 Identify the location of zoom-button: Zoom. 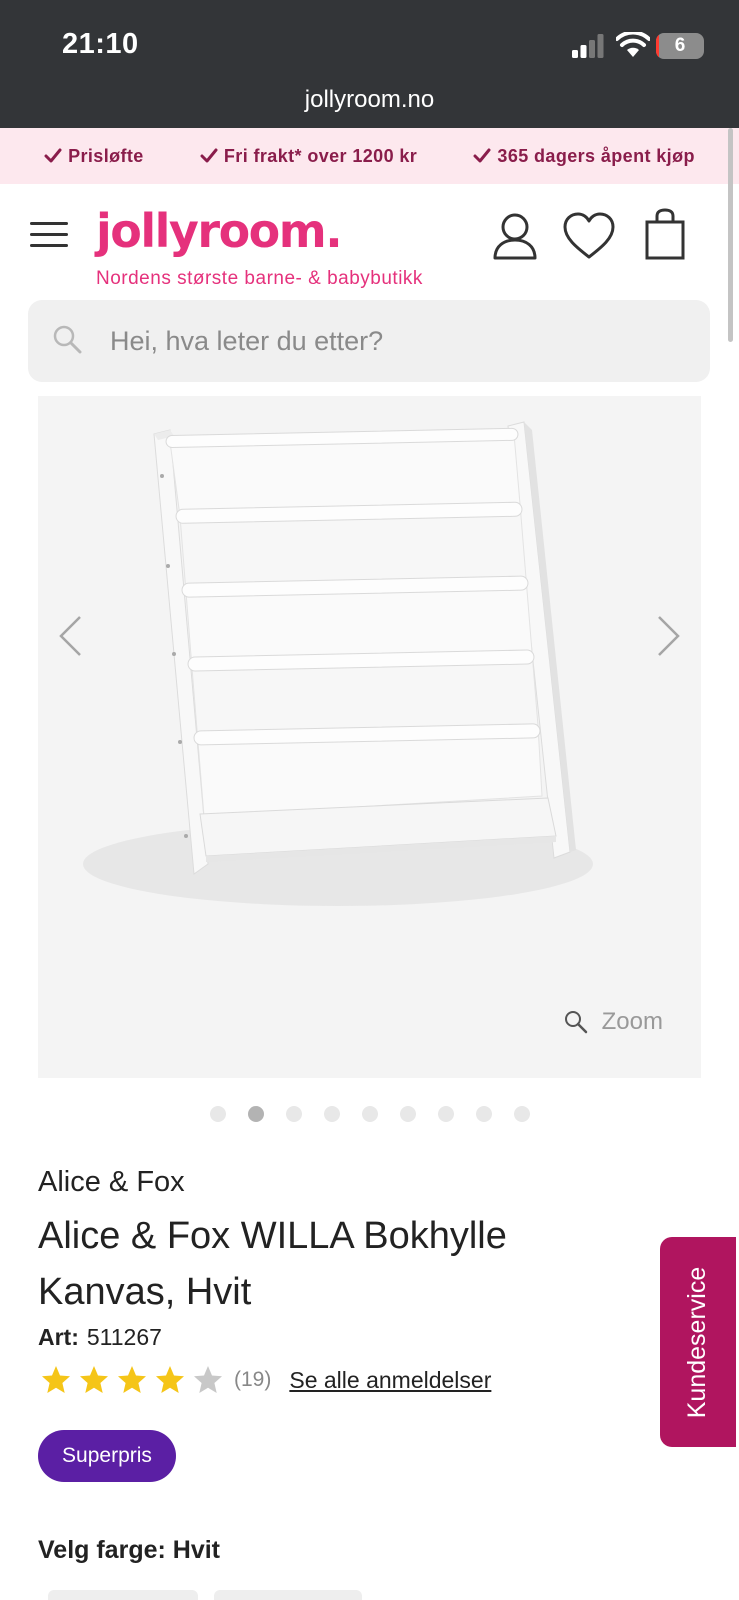
(613, 1022).